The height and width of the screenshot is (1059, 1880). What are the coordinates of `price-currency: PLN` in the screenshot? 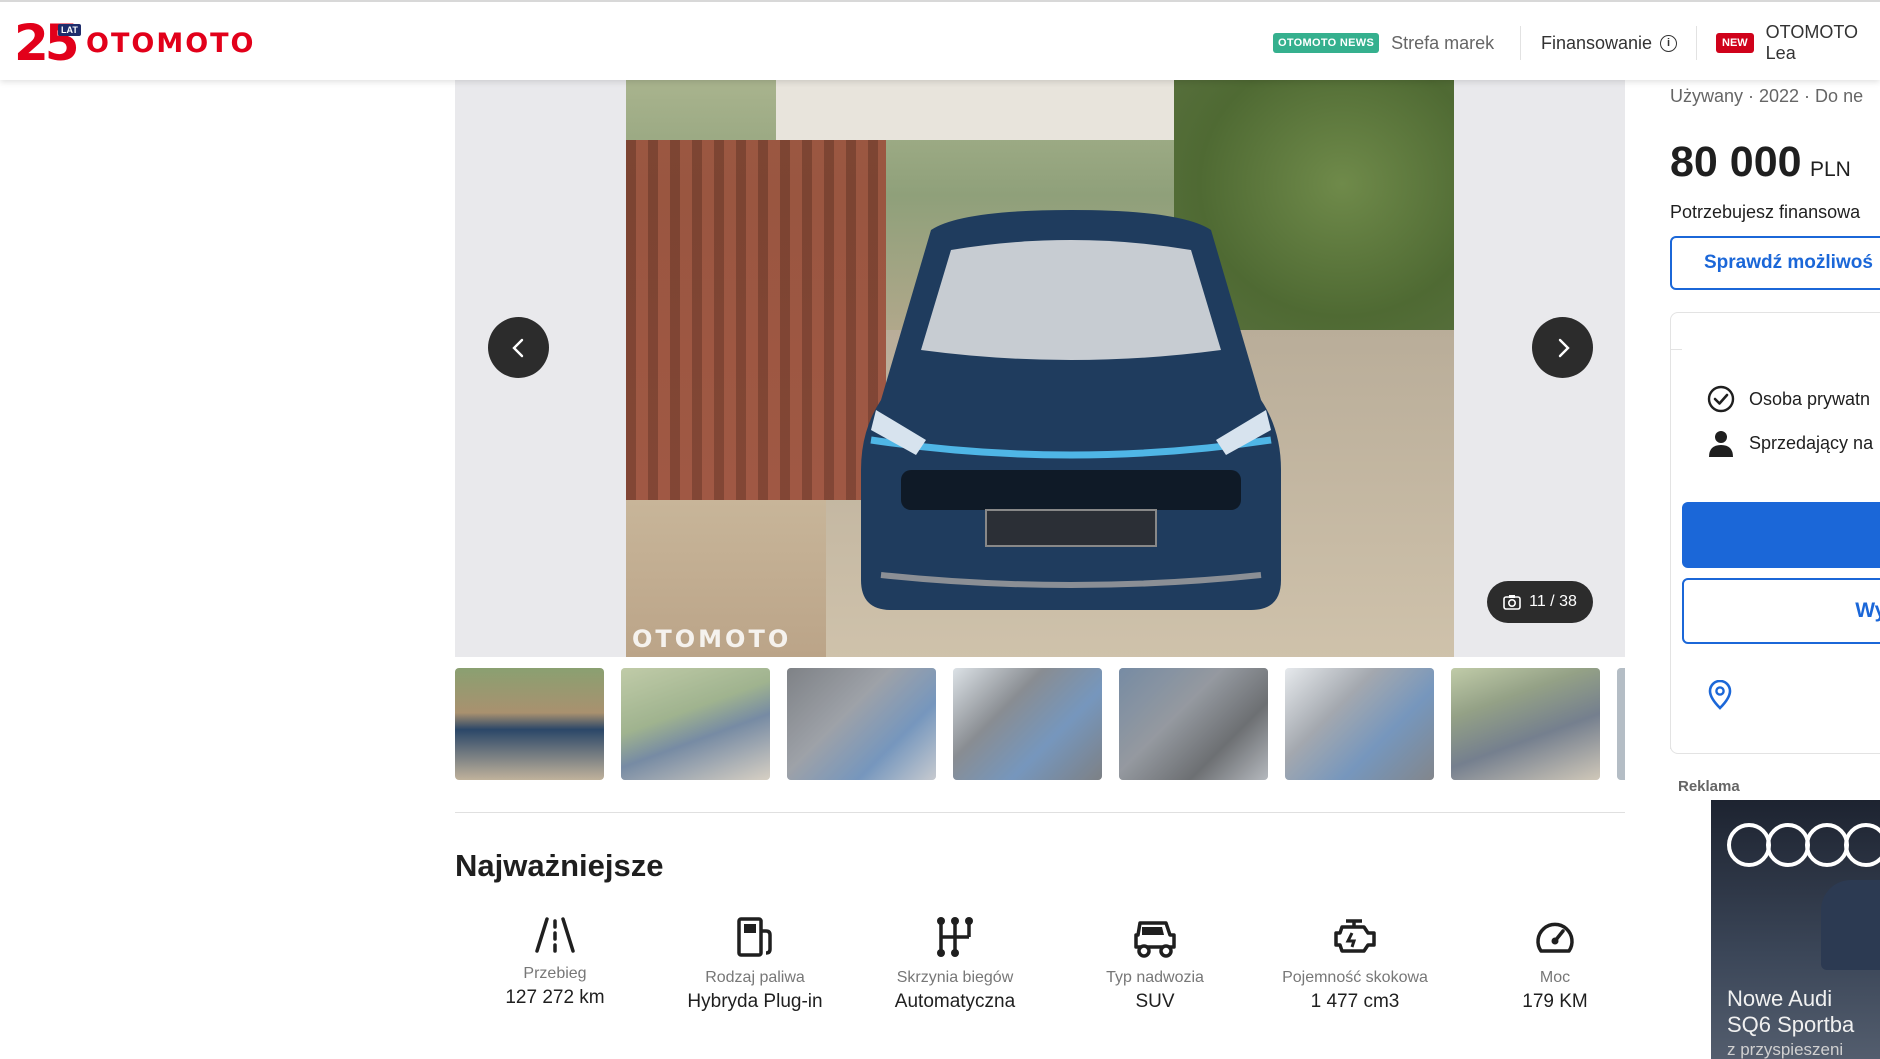 It's located at (1830, 169).